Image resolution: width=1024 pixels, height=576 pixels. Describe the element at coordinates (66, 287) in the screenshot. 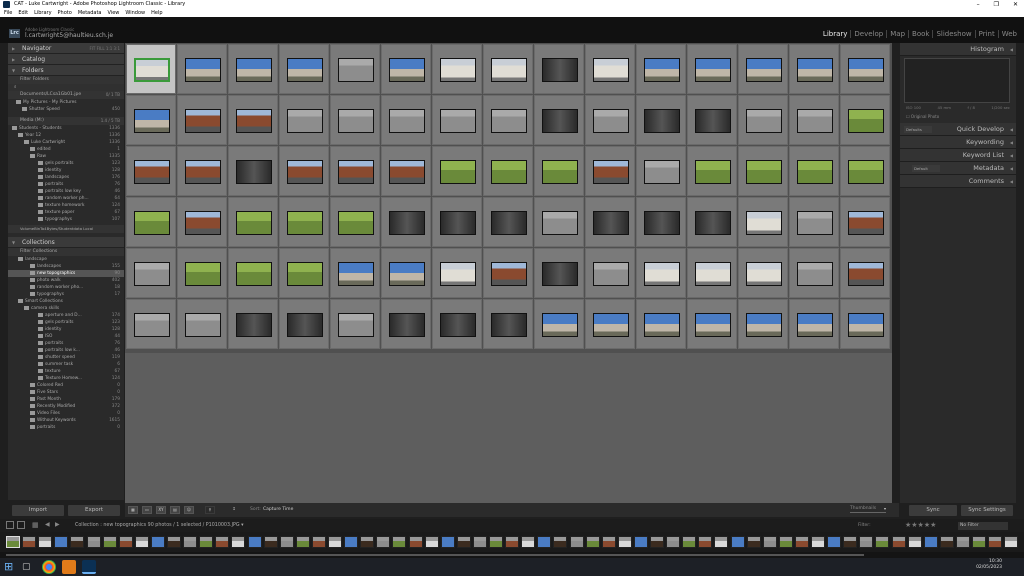

I see `collection-row: random worker pho... 18` at that location.